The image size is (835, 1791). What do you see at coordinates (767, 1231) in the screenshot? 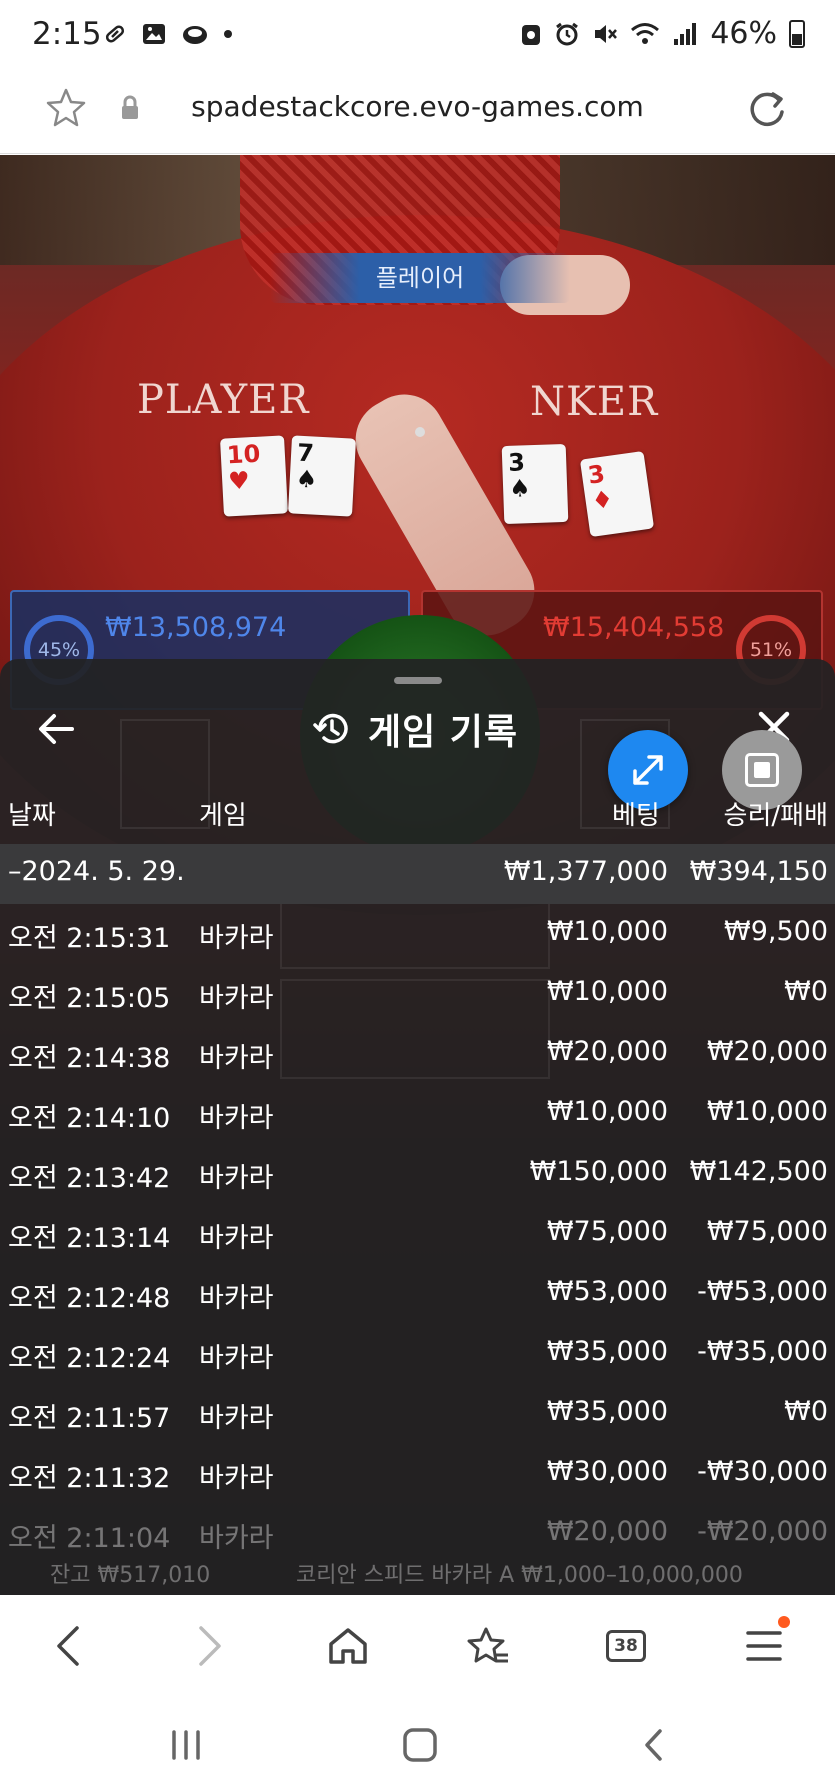
I see `row-result: ₩75,000` at bounding box center [767, 1231].